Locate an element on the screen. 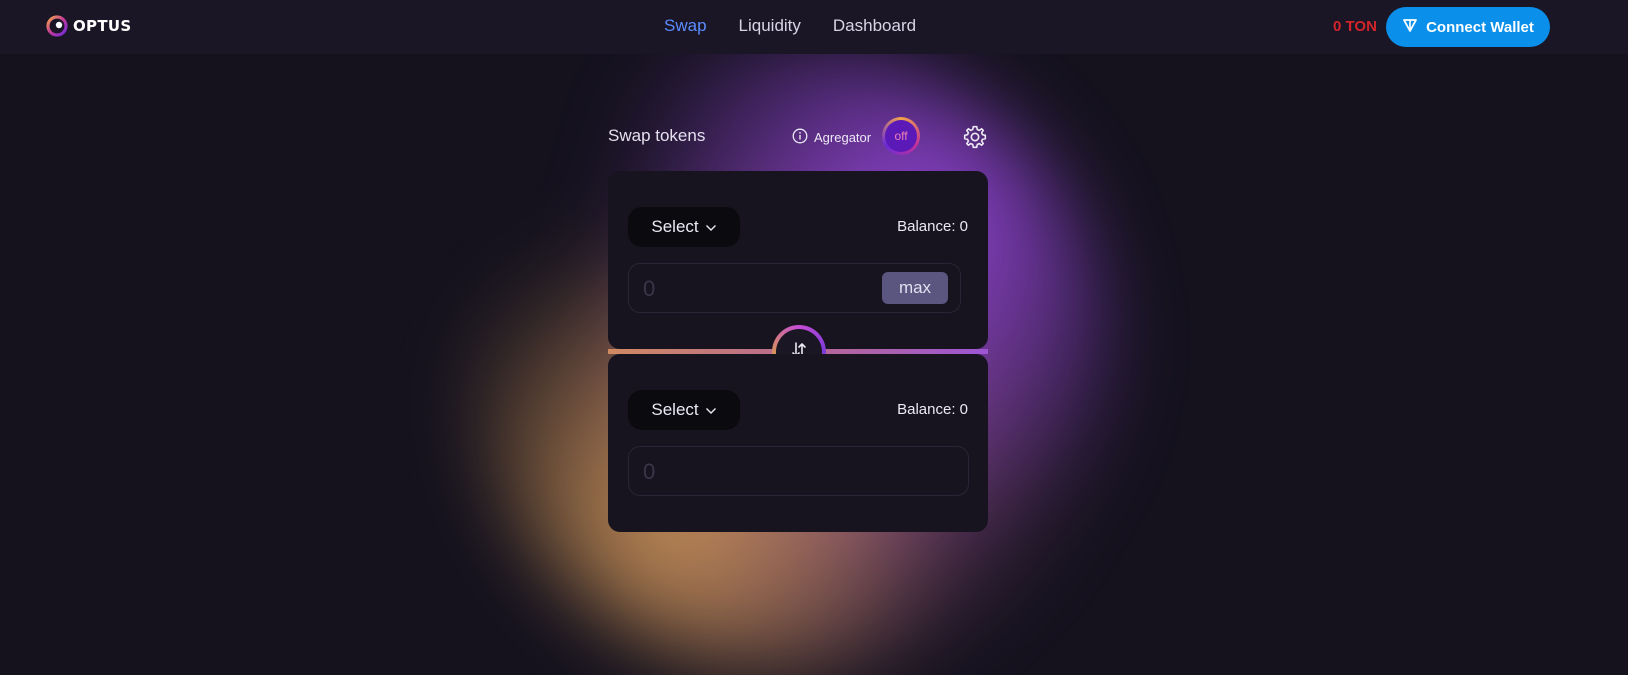  ton-diamond-icon is located at coordinates (1410, 27).